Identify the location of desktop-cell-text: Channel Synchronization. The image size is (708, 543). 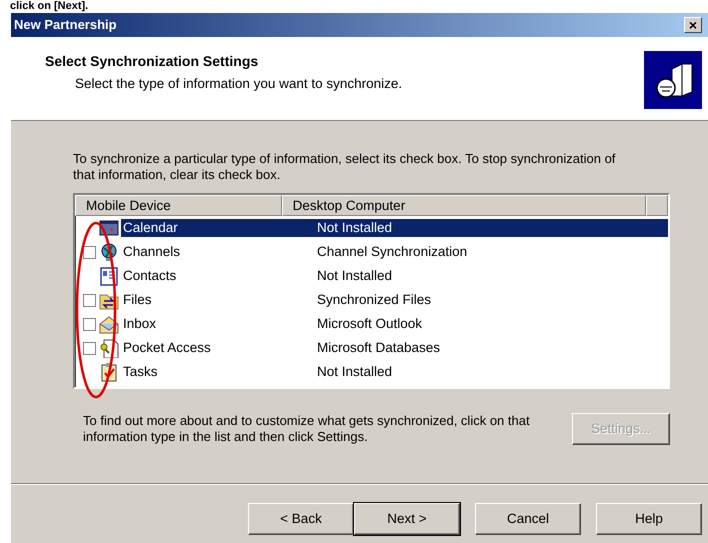
(392, 252).